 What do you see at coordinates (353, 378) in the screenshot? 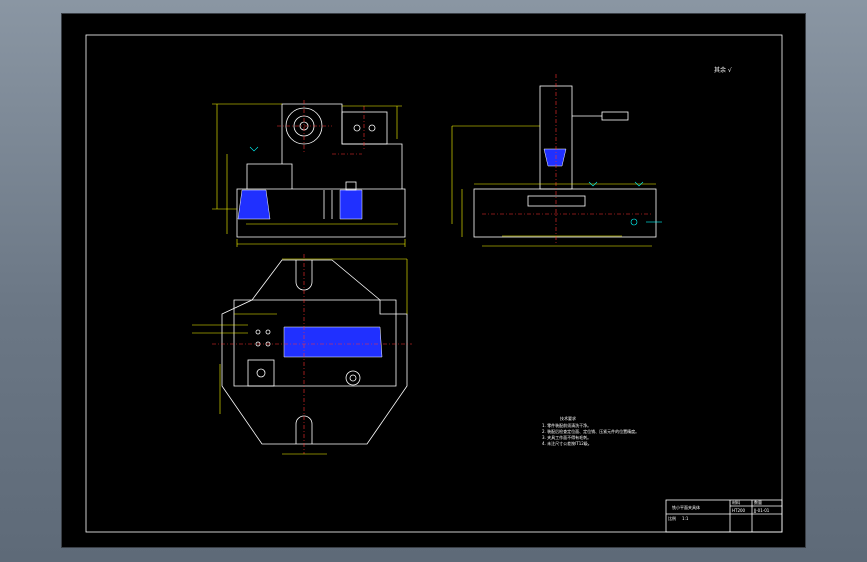
I see `top-view-hole` at bounding box center [353, 378].